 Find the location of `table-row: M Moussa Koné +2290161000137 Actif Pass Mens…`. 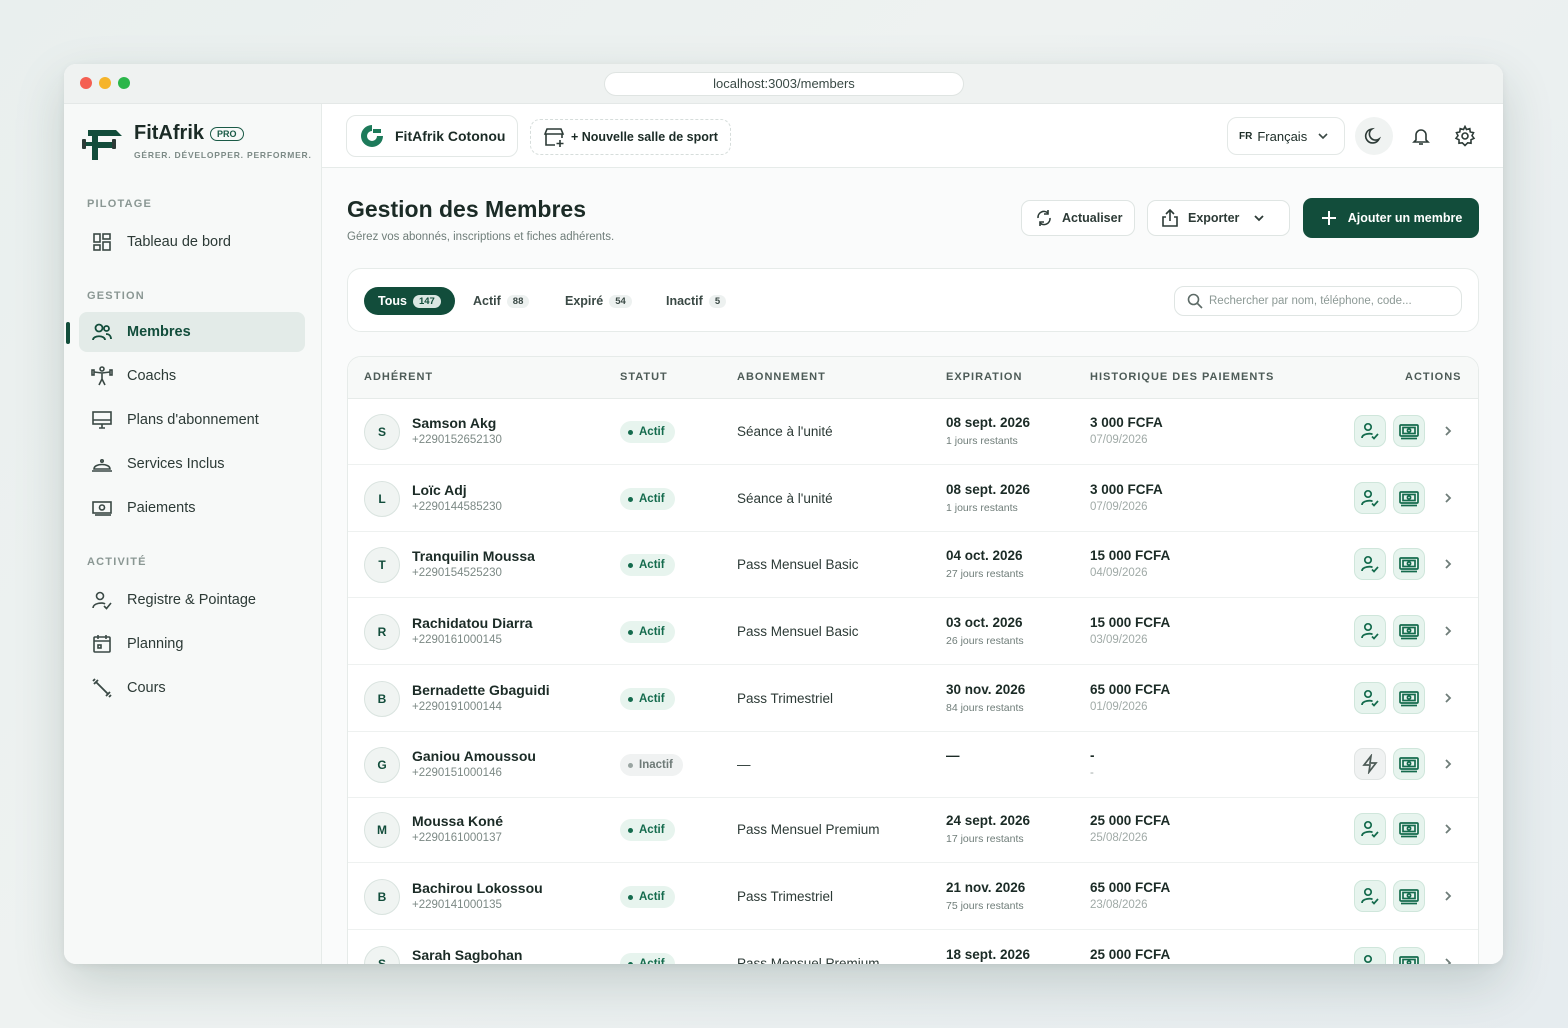

table-row: M Moussa Koné +2290161000137 Actif Pass Mens… is located at coordinates (913, 830).